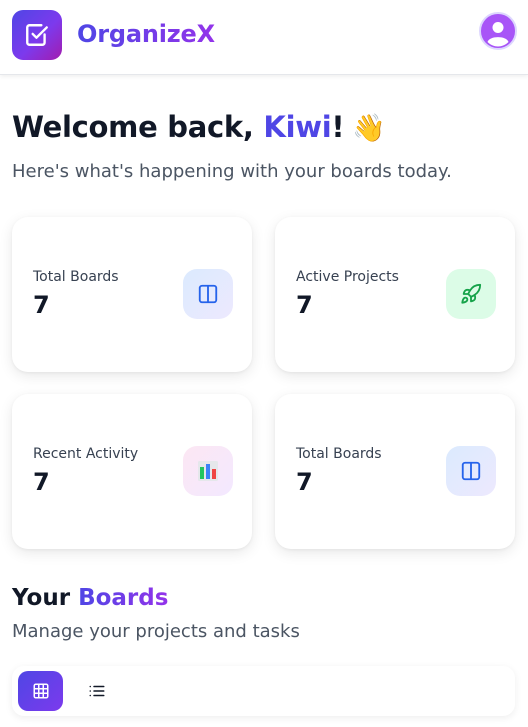 This screenshot has height=727, width=528. What do you see at coordinates (138, 127) in the screenshot?
I see `welcome-prefix: Welcome back,` at bounding box center [138, 127].